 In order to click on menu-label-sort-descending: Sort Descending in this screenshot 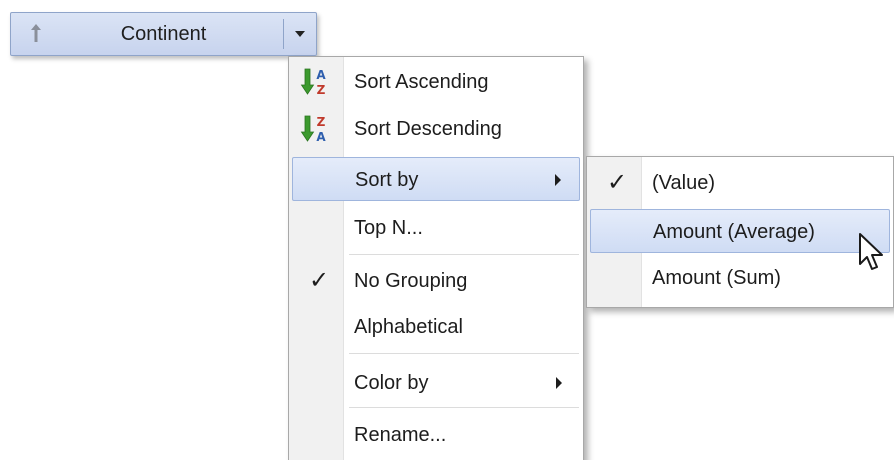, I will do `click(428, 129)`.